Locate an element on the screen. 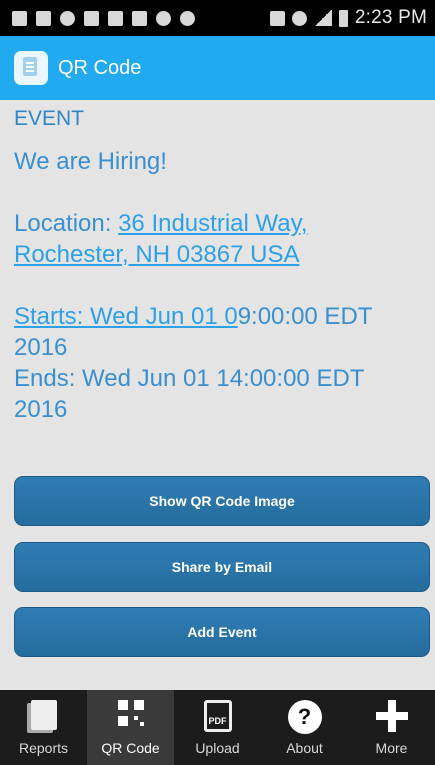 The image size is (435, 765). tab-label: More is located at coordinates (391, 748).